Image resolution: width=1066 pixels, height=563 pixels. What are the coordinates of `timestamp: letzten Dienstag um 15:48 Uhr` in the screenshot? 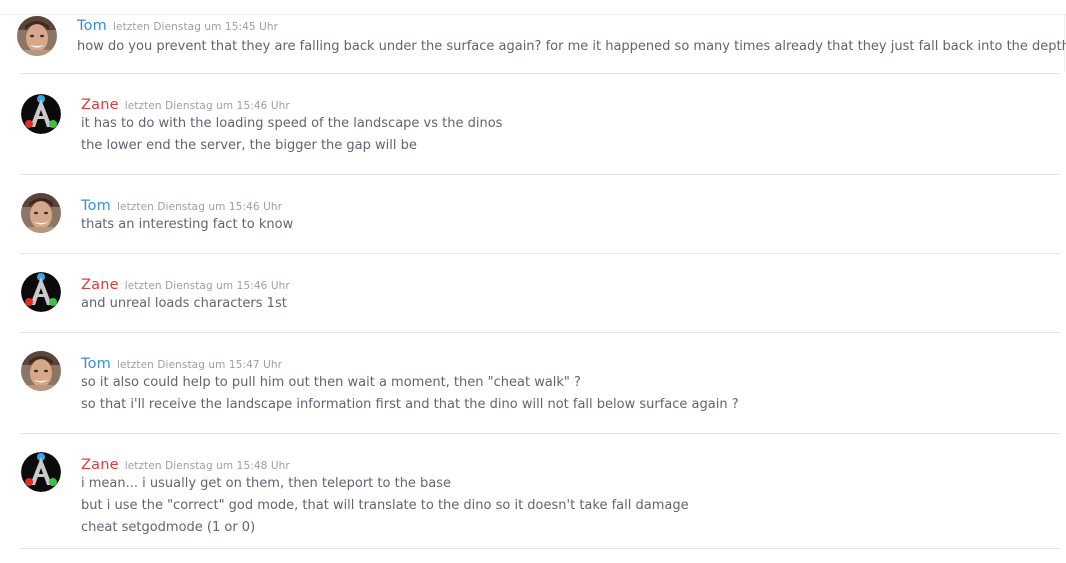 It's located at (207, 466).